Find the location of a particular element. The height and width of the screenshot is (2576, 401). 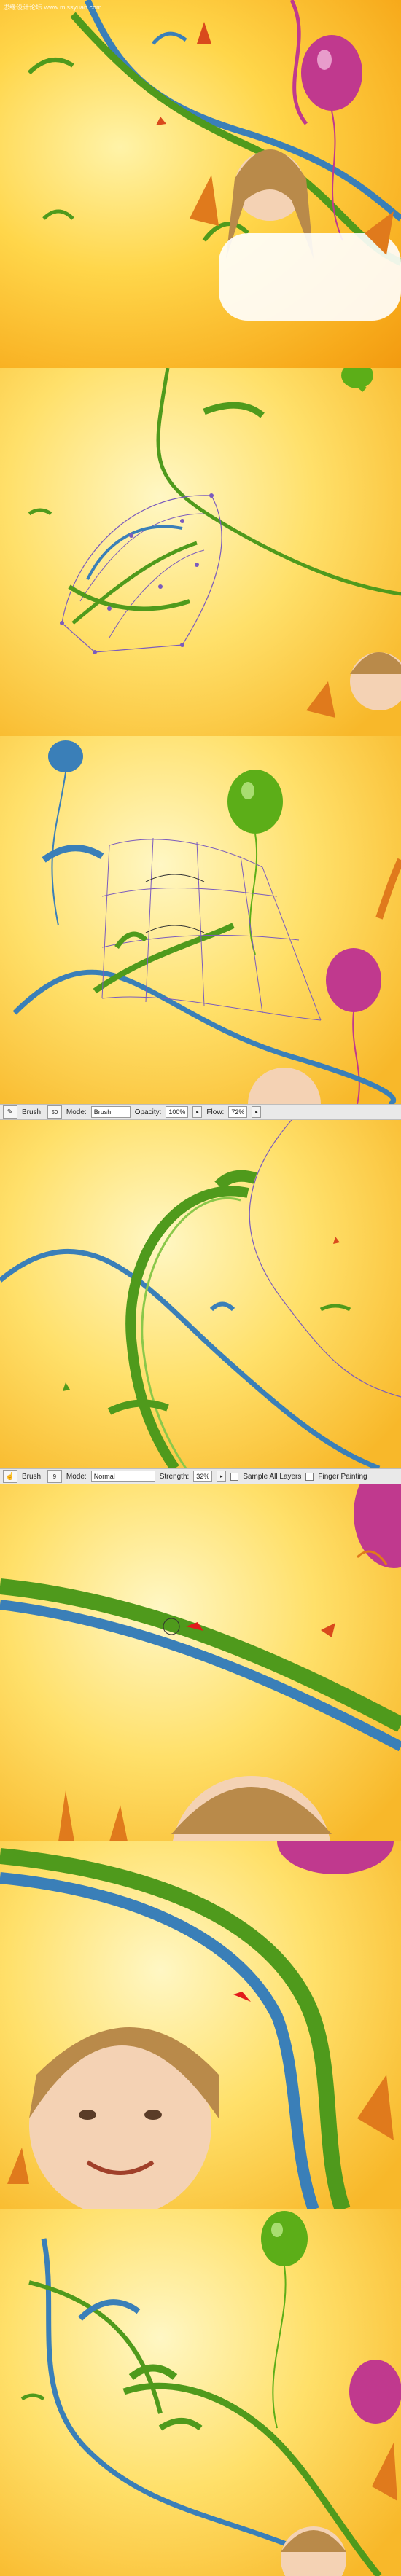

strength-label: Strength: is located at coordinates (175, 1476).